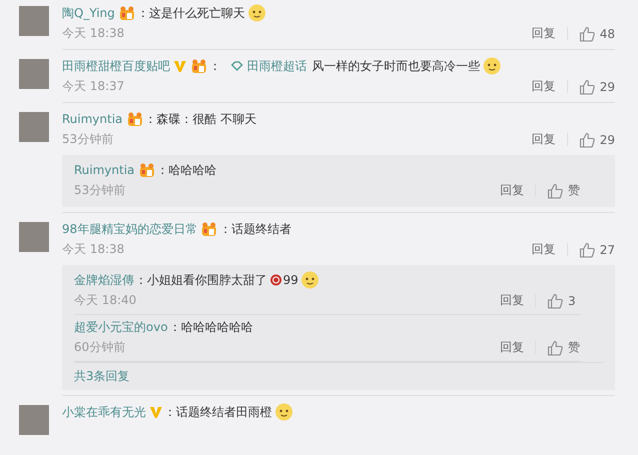  Describe the element at coordinates (116, 66) in the screenshot. I see `user-name-link: 田雨橙甜橙百度贴吧` at that location.